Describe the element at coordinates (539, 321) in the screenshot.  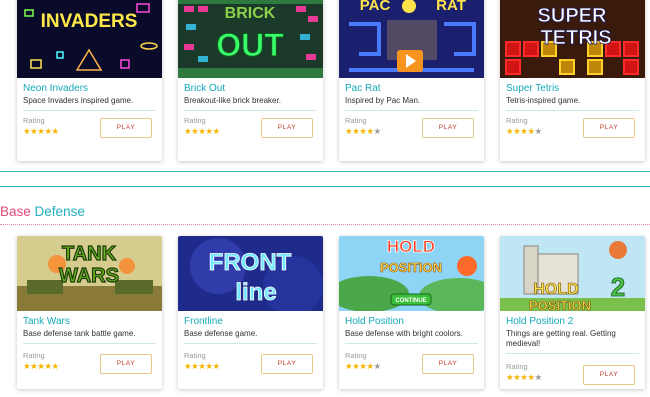
I see `game-title: Hold Position 2` at that location.